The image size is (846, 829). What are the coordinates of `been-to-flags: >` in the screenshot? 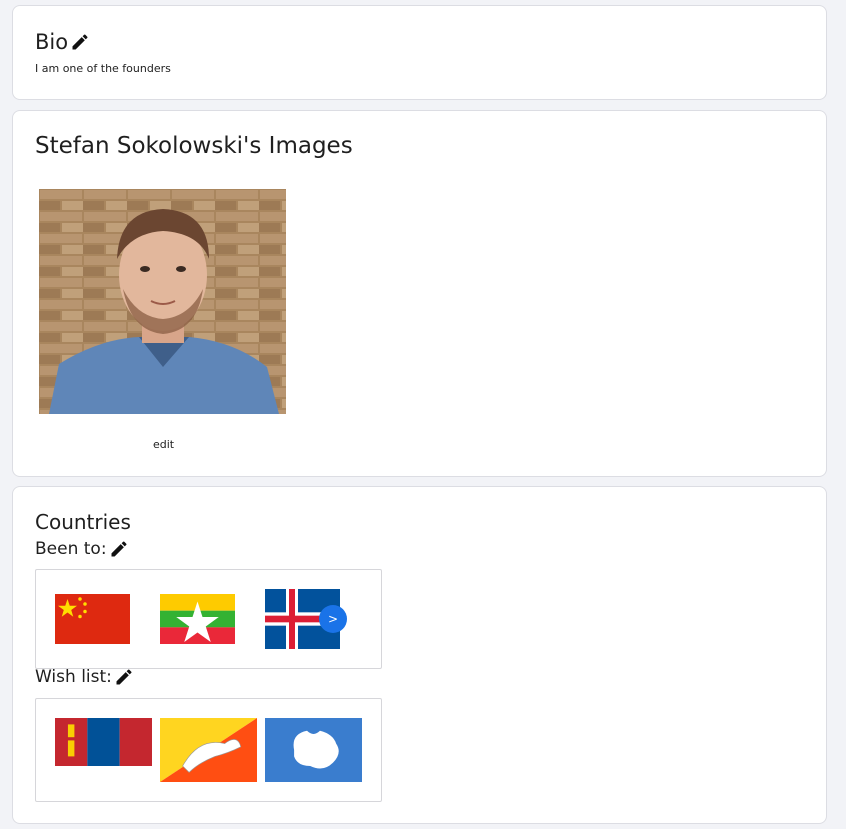 It's located at (208, 619).